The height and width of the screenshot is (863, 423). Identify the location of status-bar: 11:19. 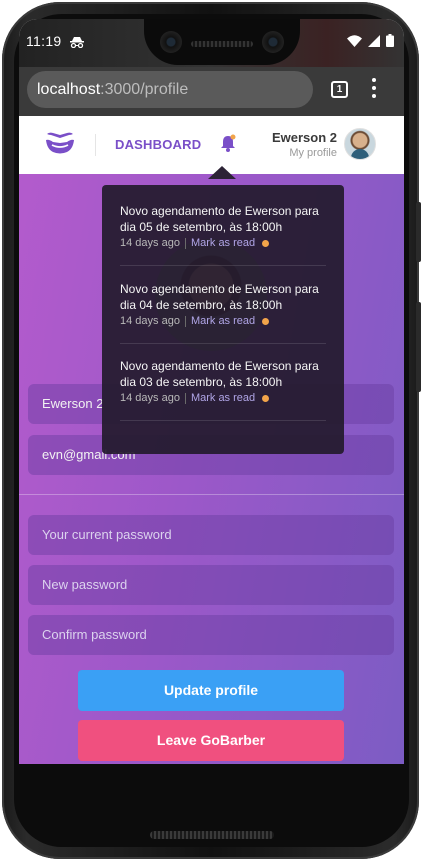
(211, 43).